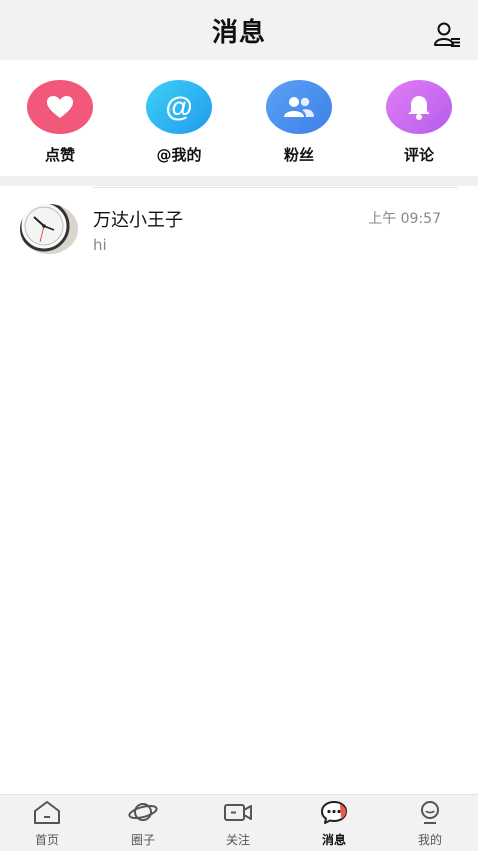 The height and width of the screenshot is (851, 478). I want to click on section-divider, so click(239, 181).